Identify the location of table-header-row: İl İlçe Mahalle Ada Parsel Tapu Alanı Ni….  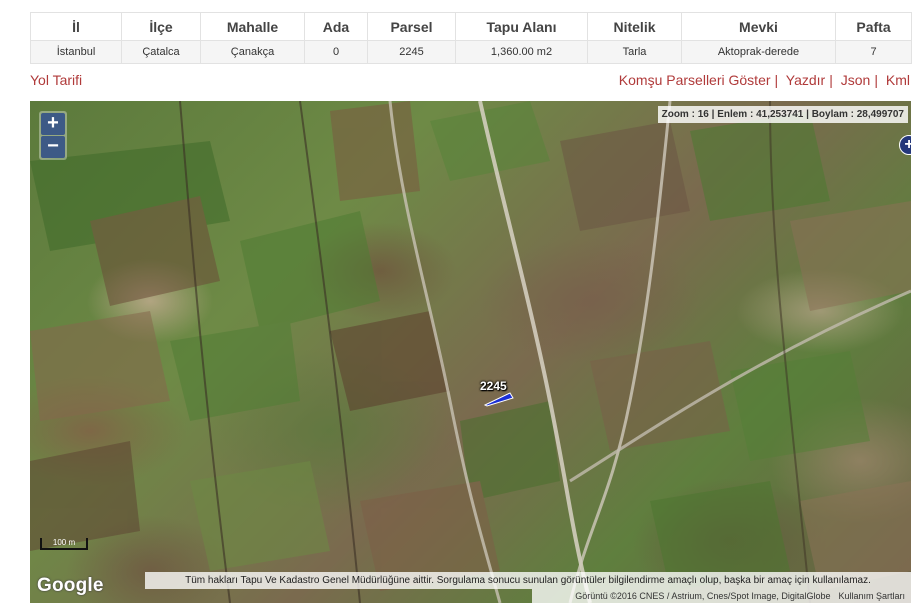
(471, 26).